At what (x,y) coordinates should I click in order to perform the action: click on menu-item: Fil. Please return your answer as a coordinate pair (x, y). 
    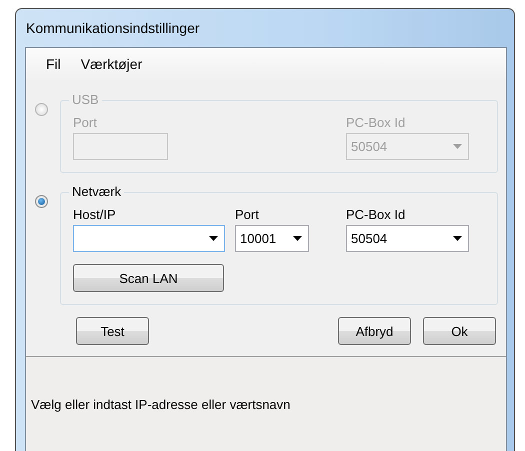
    Looking at the image, I should click on (53, 64).